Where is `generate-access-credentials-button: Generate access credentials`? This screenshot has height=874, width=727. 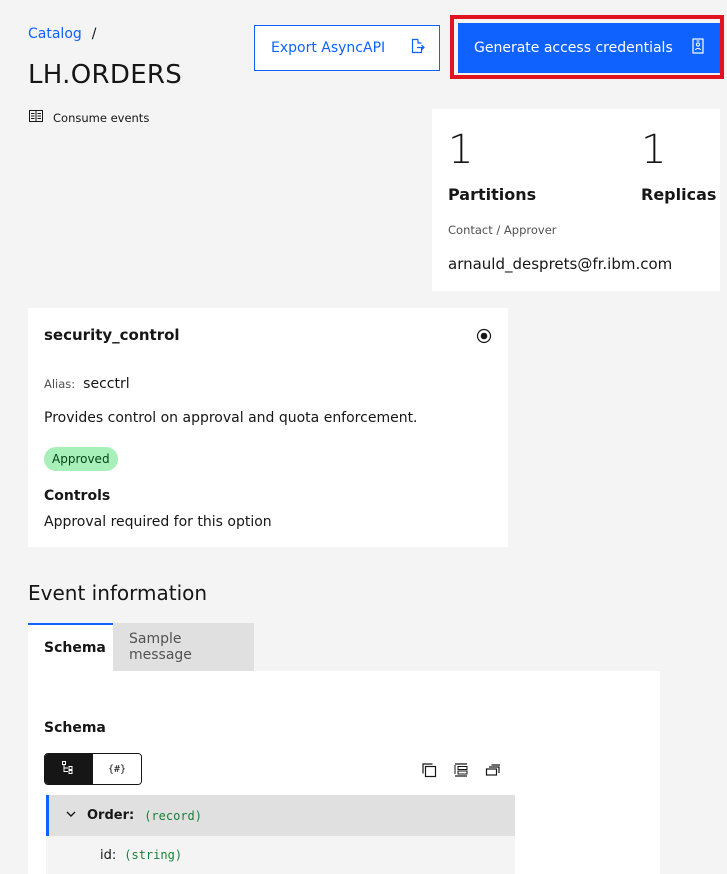 generate-access-credentials-button: Generate access credentials is located at coordinates (589, 48).